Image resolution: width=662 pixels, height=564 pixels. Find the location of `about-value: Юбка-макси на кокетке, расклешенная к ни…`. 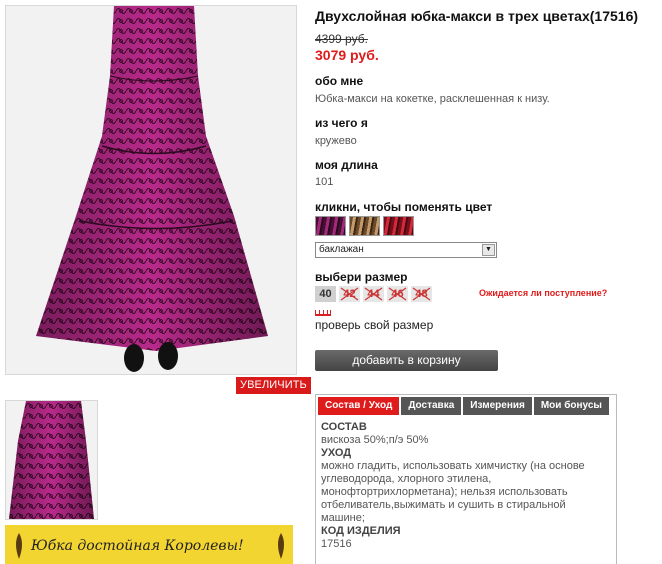

about-value: Юбка-макси на кокетке, расклешенная к ни… is located at coordinates (432, 99).